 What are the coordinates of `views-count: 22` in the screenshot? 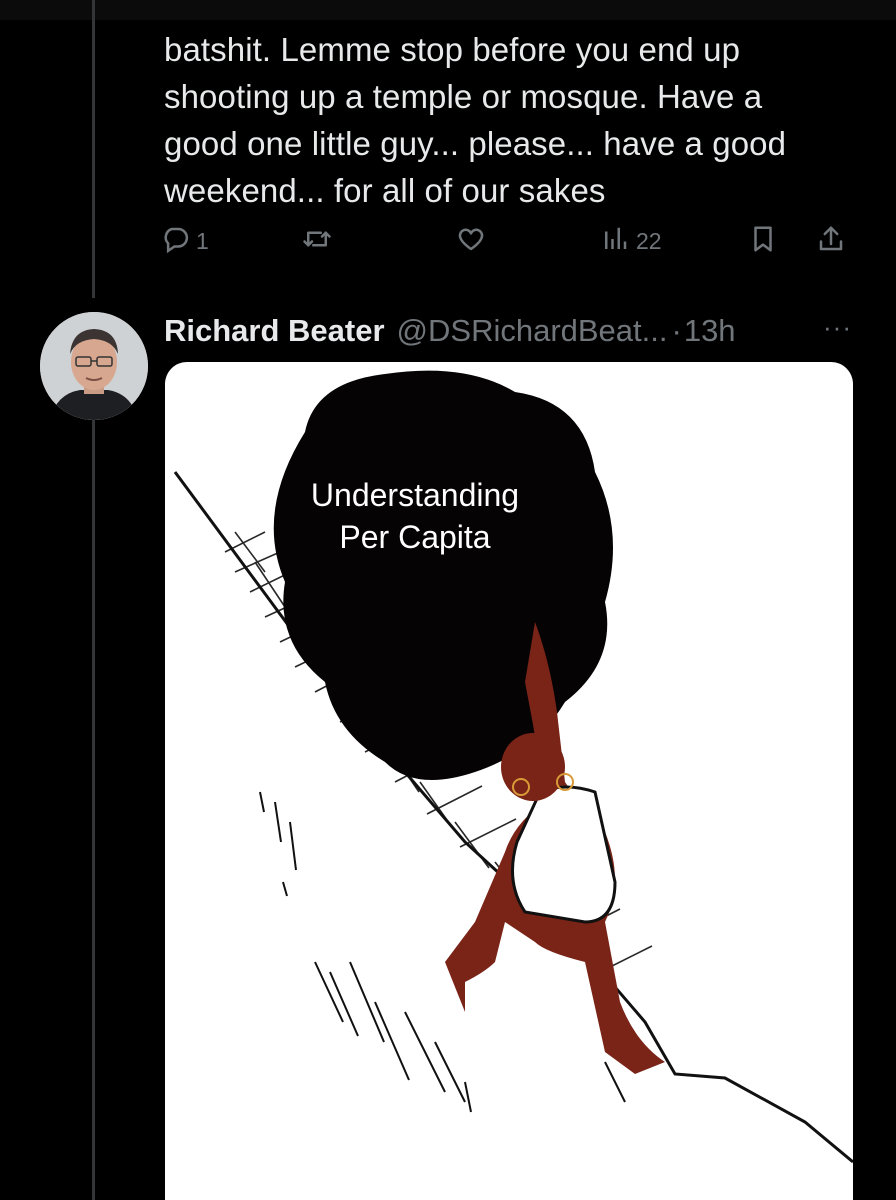 It's located at (649, 240).